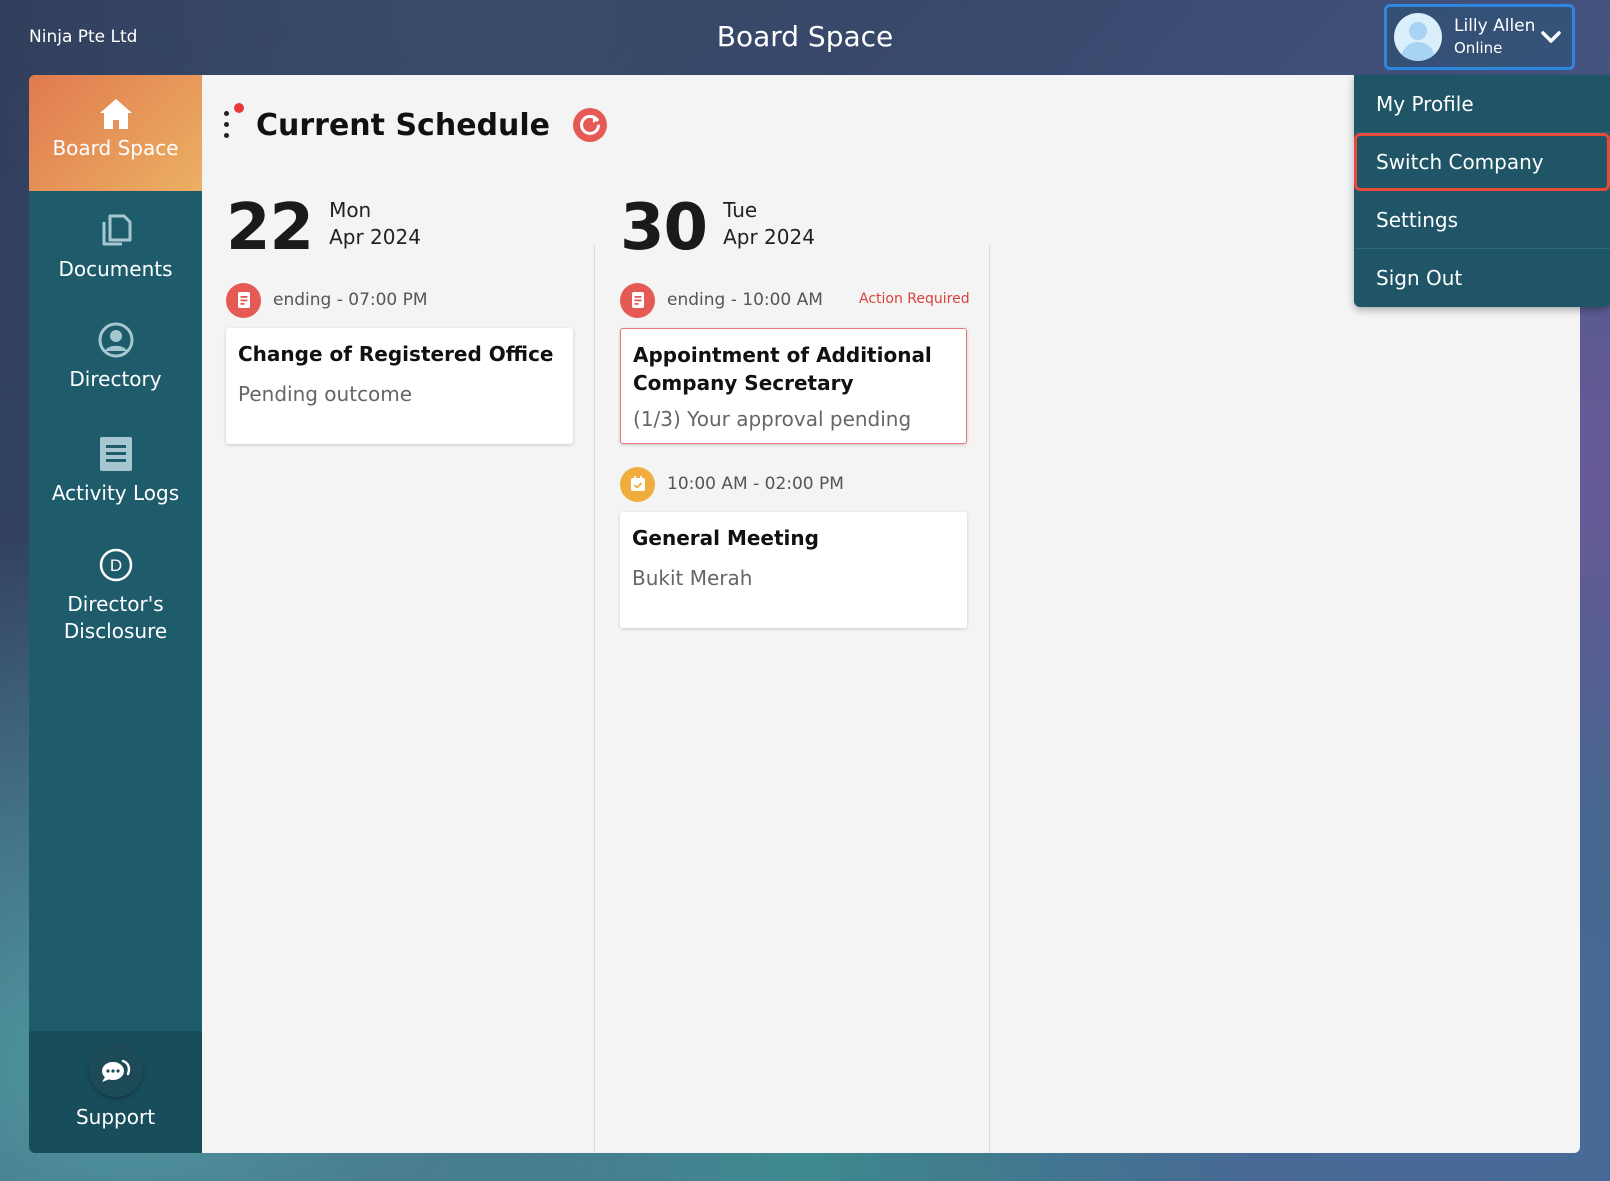 Image resolution: width=1610 pixels, height=1181 pixels. I want to click on sidebar-item-label: Documents, so click(115, 269).